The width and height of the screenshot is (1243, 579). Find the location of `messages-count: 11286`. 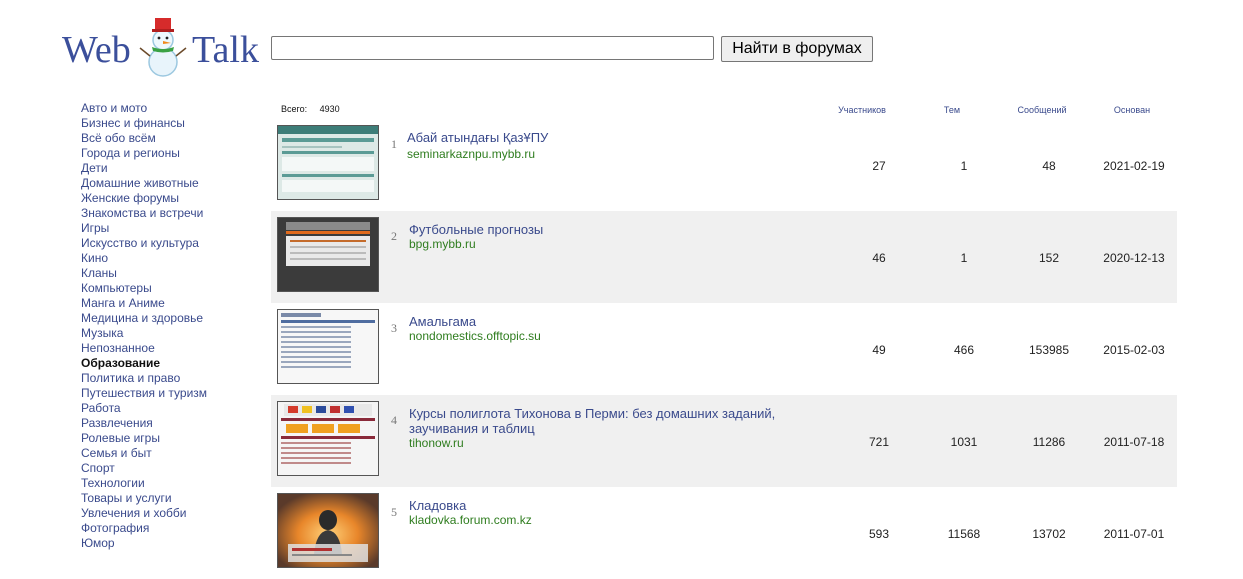

messages-count: 11286 is located at coordinates (1049, 442).